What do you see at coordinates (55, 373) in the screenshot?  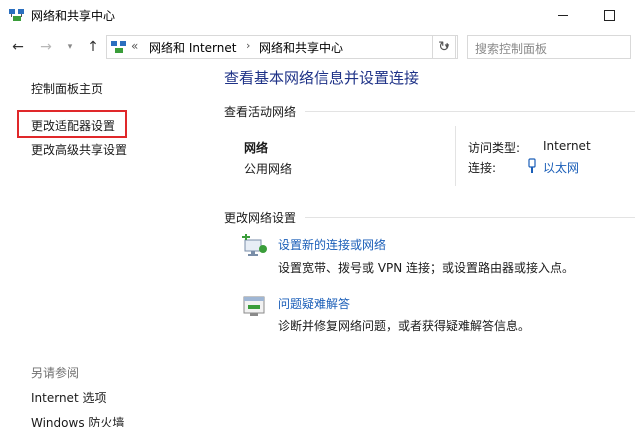 I see `see-also-heading: 另请参阅` at bounding box center [55, 373].